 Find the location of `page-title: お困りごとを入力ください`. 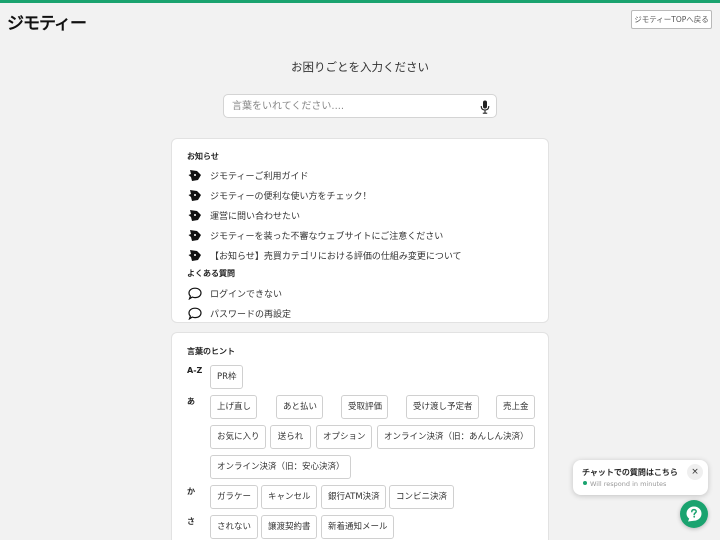

page-title: お困りごとを入力ください is located at coordinates (360, 67).